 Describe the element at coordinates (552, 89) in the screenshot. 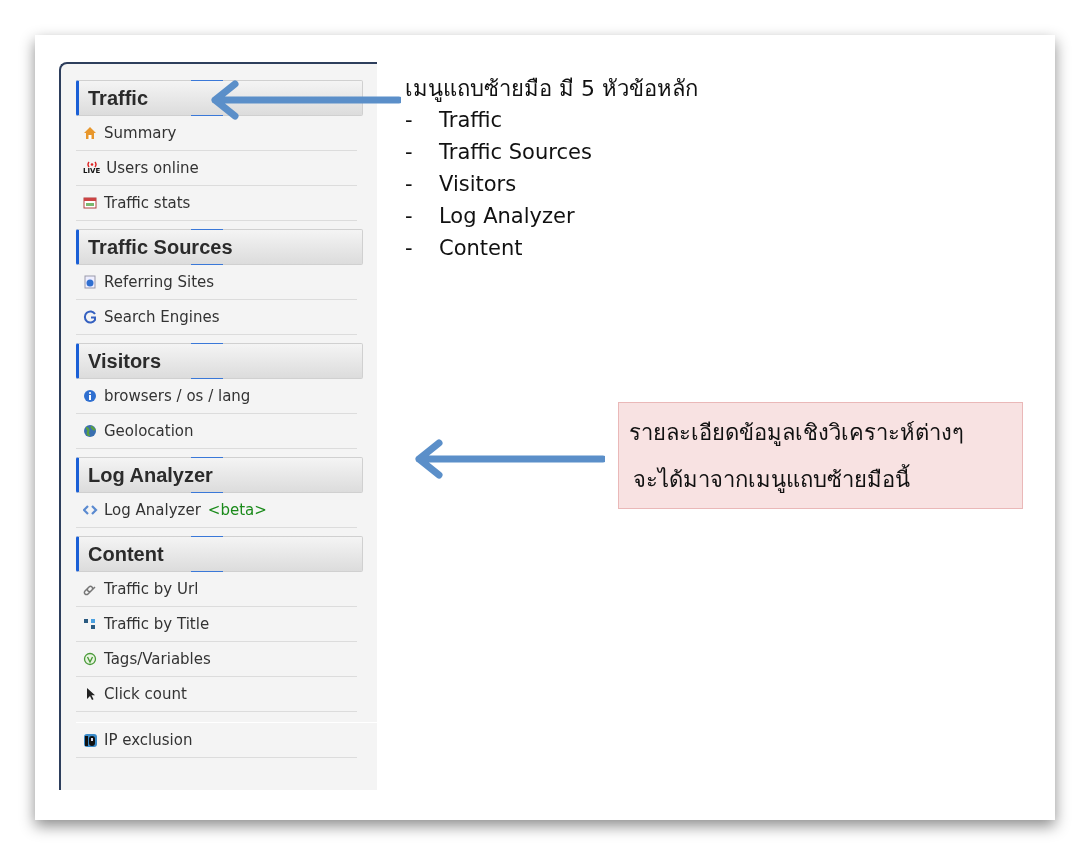

I see `note-title: เมนูแถบซ้ายมือ มี 5 หัวข้อหลัก` at that location.